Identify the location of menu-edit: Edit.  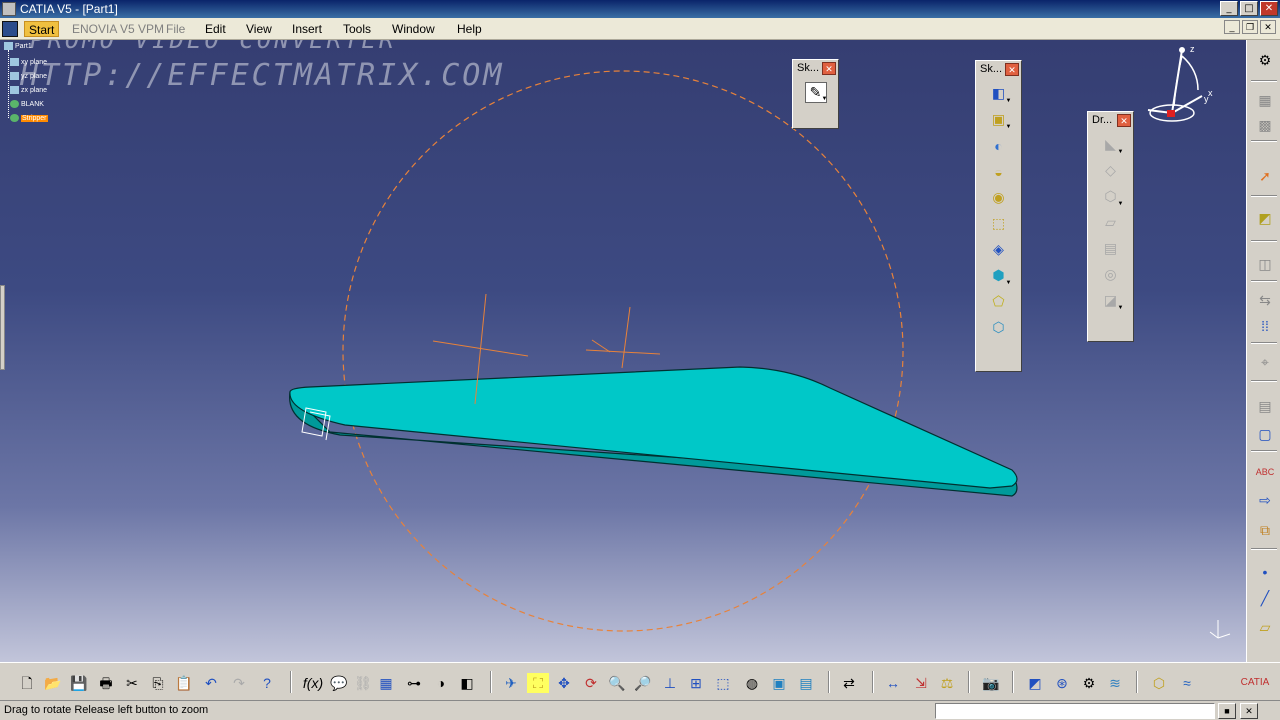
(215, 29).